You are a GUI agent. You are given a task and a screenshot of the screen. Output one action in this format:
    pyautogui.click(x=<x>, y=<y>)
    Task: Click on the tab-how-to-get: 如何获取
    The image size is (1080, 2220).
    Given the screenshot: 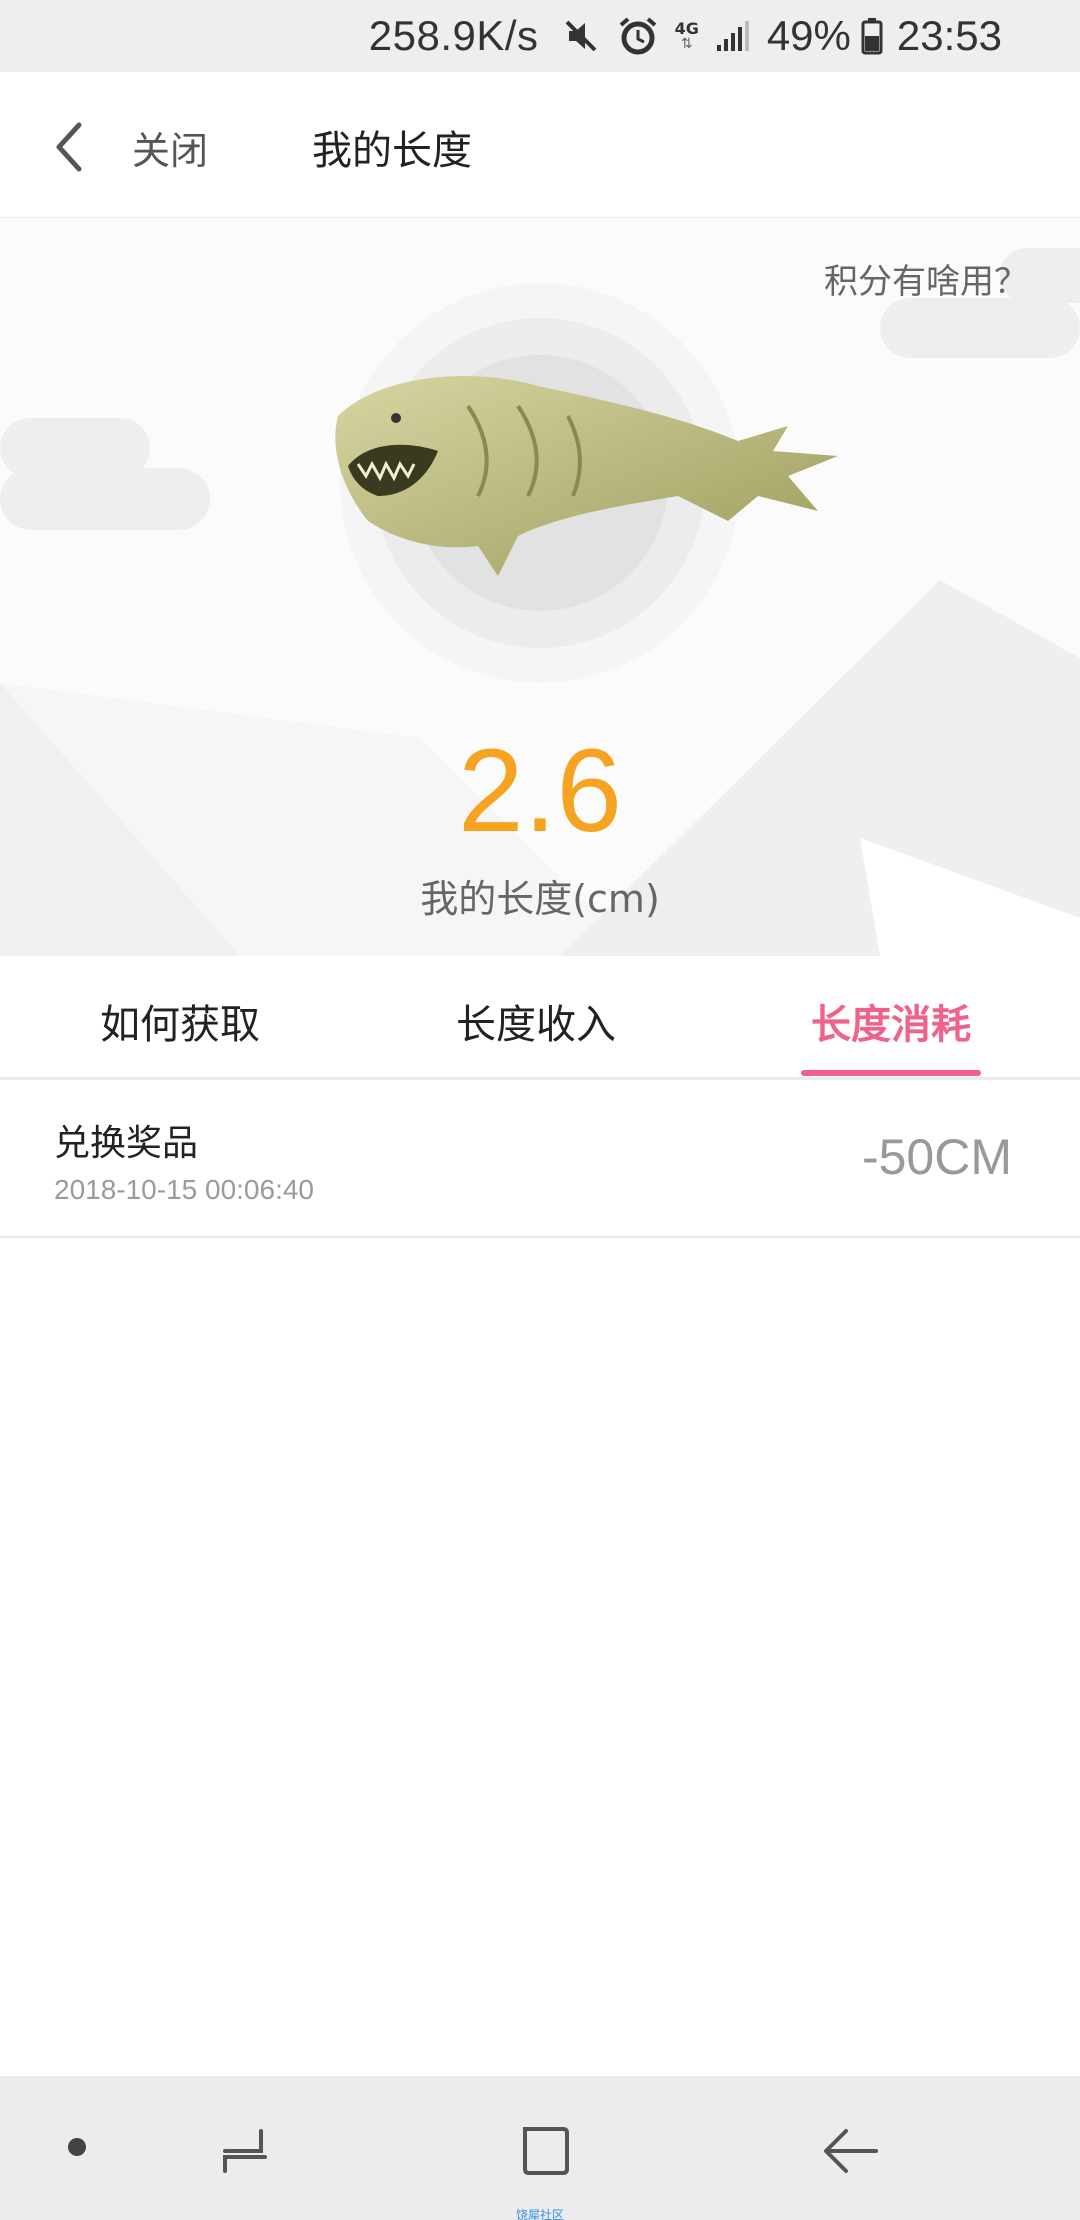 What is the action you would take?
    pyautogui.click(x=180, y=1021)
    